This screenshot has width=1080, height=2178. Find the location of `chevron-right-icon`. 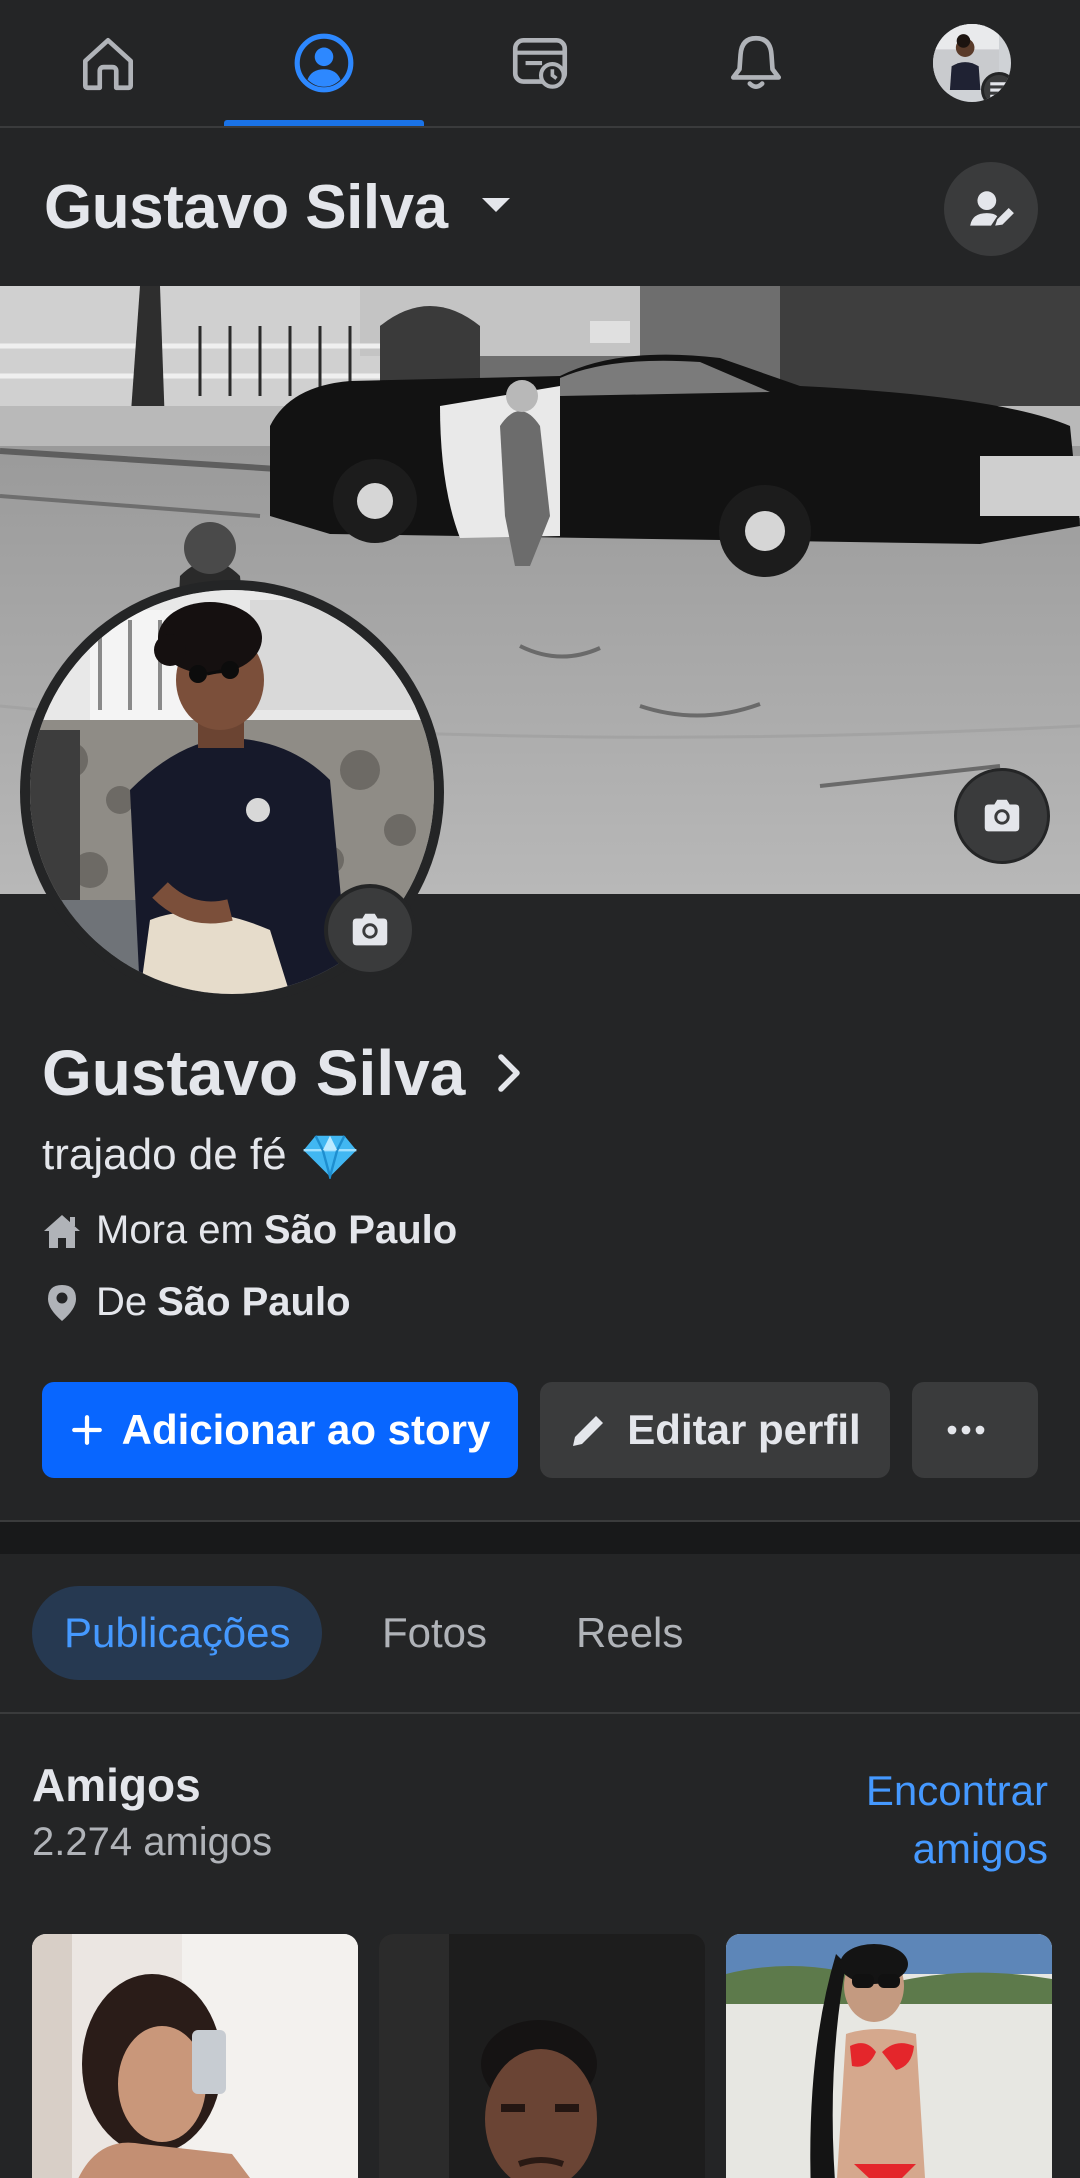

chevron-right-icon is located at coordinates (509, 1073).